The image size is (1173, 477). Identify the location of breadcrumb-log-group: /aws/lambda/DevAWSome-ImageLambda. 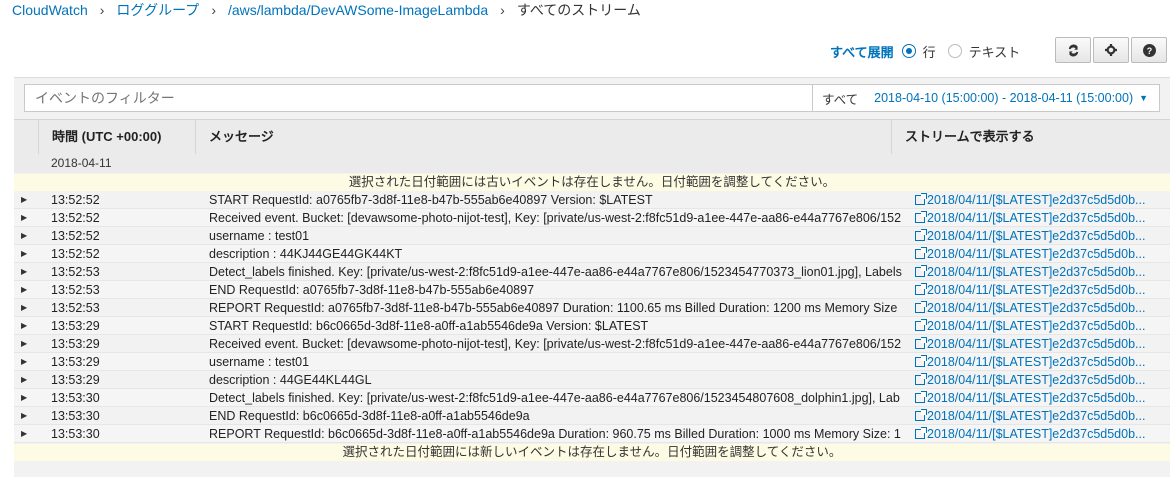
(358, 10).